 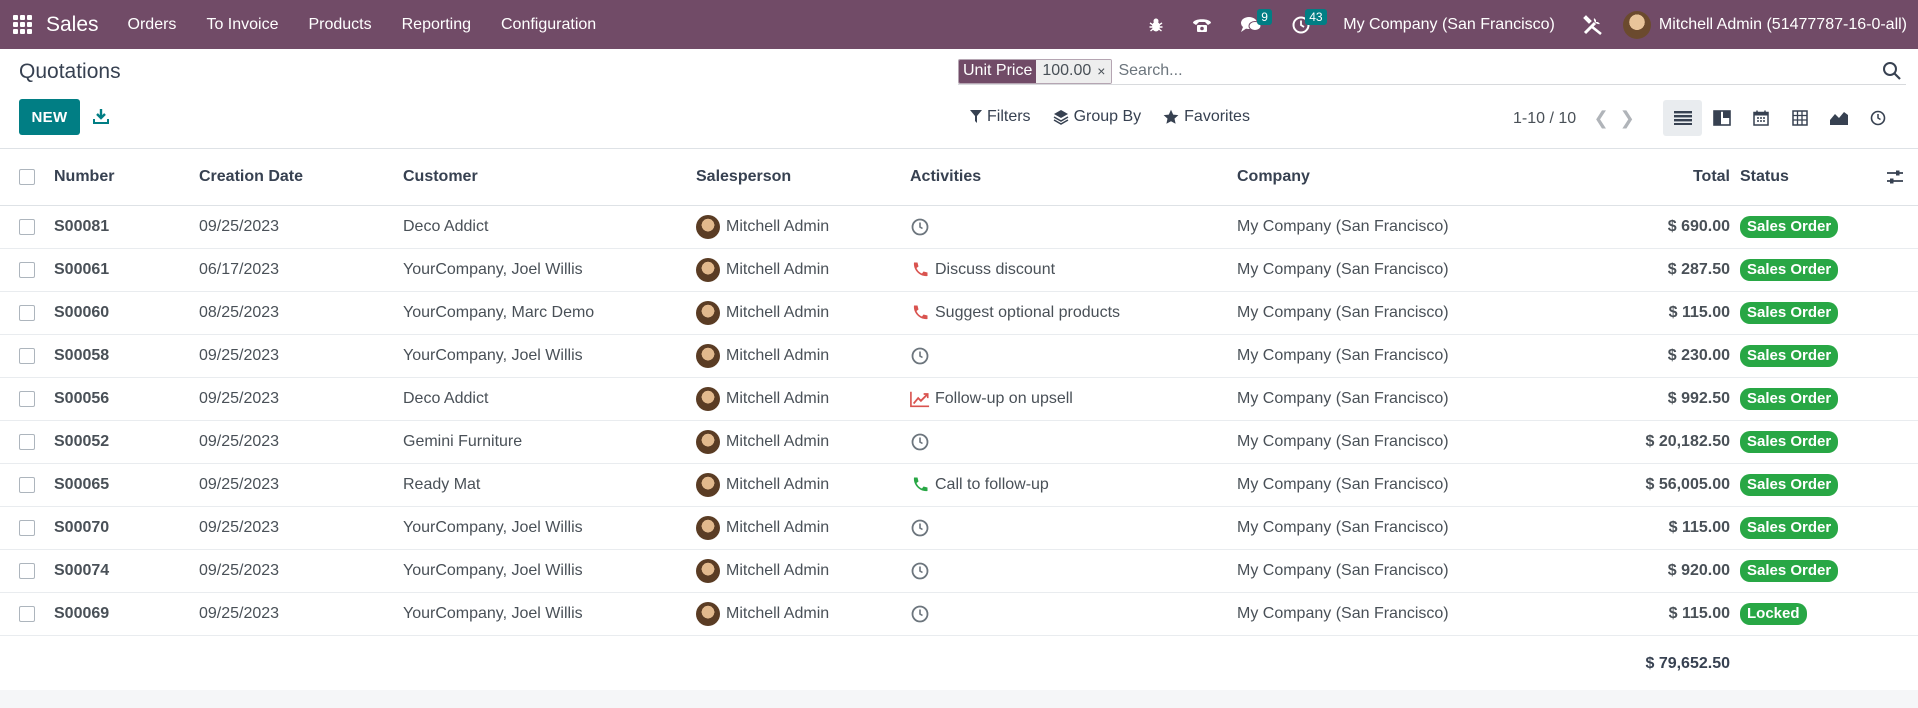 I want to click on phone-green-icon, so click(x=920, y=485).